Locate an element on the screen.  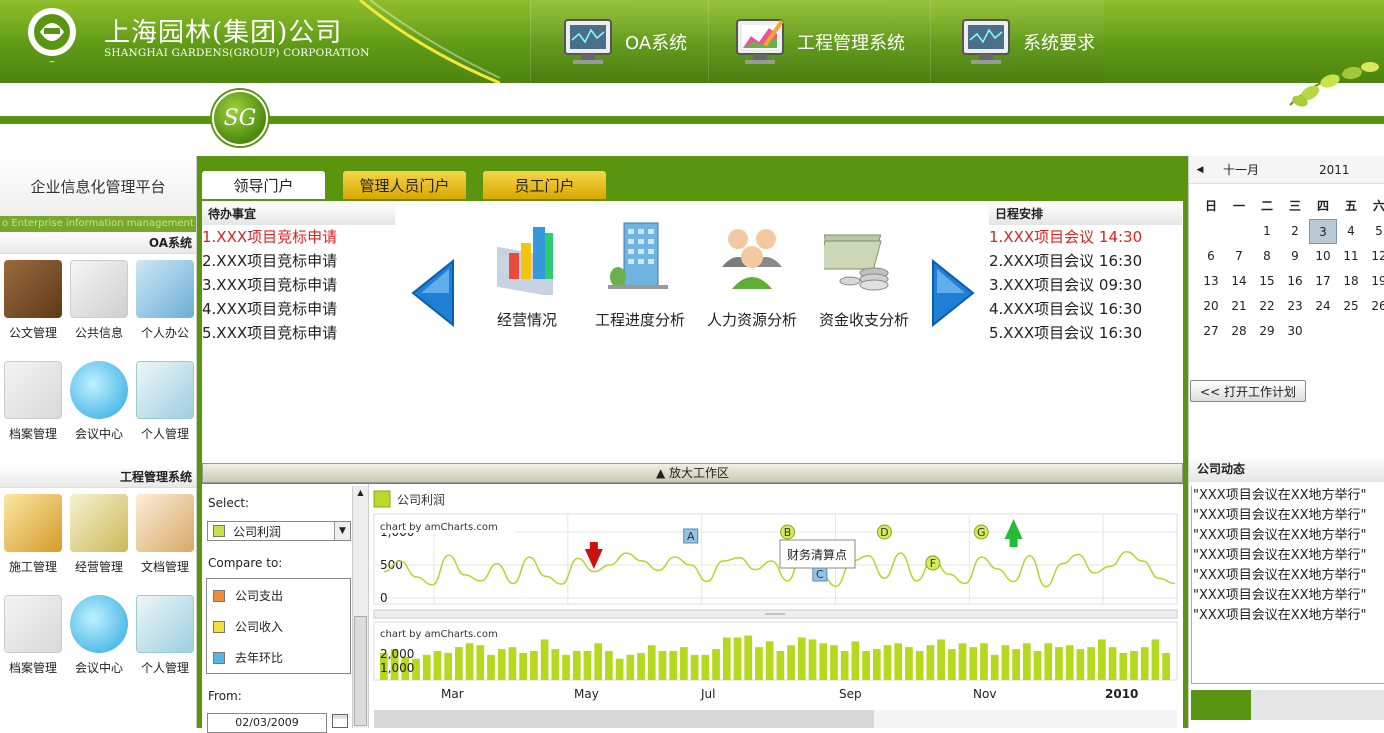
feature-hr: 人力资源分析 is located at coordinates (752, 272).